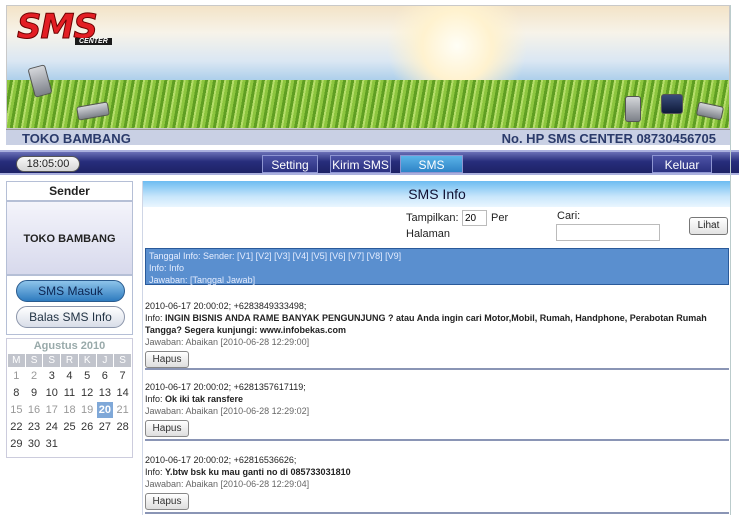 The width and height of the screenshot is (739, 515). Describe the element at coordinates (105, 393) in the screenshot. I see `calendar-day: 13` at that location.